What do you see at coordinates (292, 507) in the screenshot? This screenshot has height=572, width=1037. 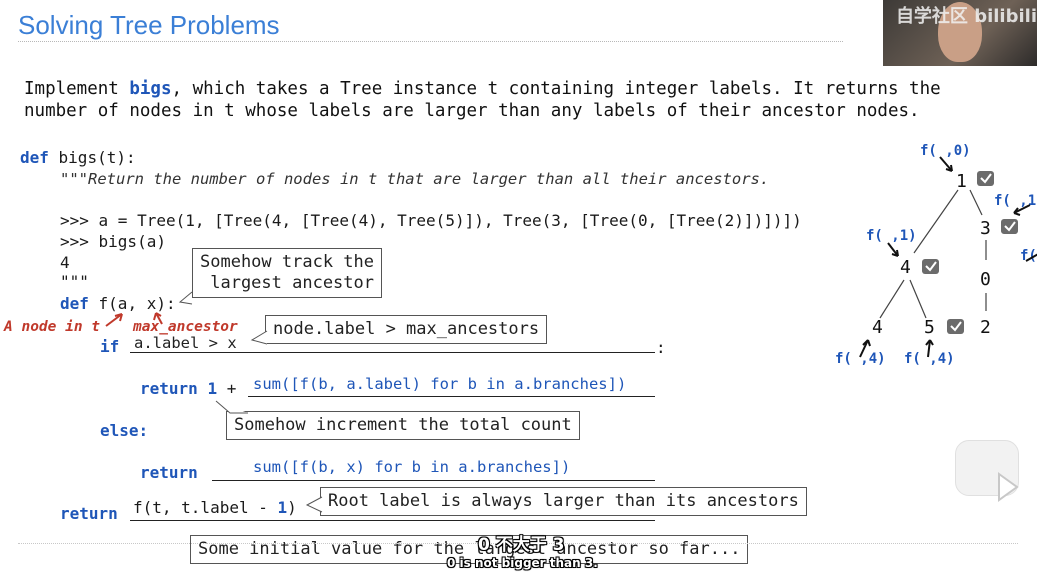 I see `final-answer-post: )` at bounding box center [292, 507].